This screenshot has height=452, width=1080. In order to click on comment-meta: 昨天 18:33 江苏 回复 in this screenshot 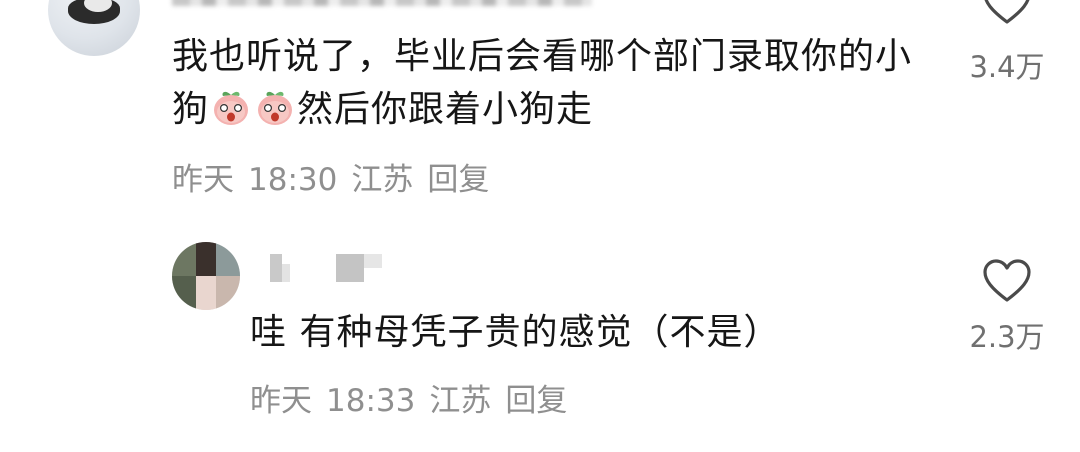, I will do `click(415, 397)`.